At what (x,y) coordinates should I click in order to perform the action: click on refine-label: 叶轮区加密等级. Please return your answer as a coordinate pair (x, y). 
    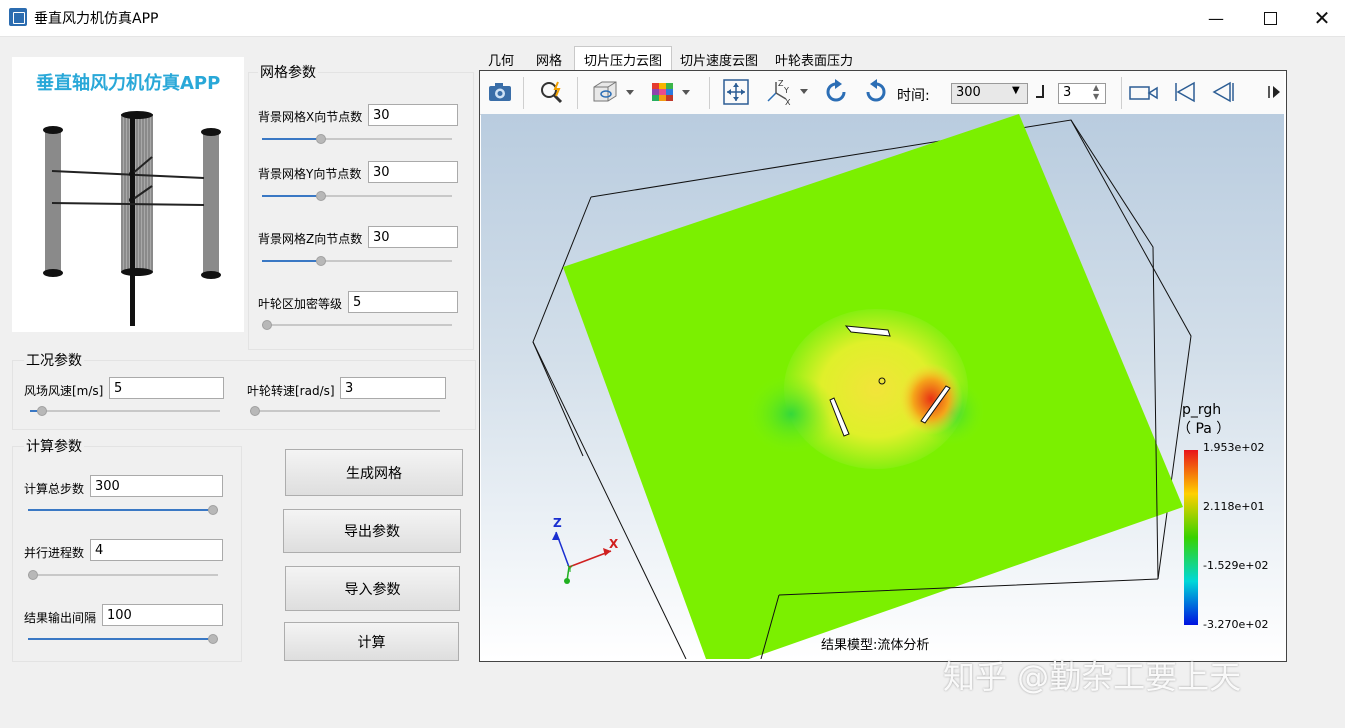
    Looking at the image, I should click on (300, 304).